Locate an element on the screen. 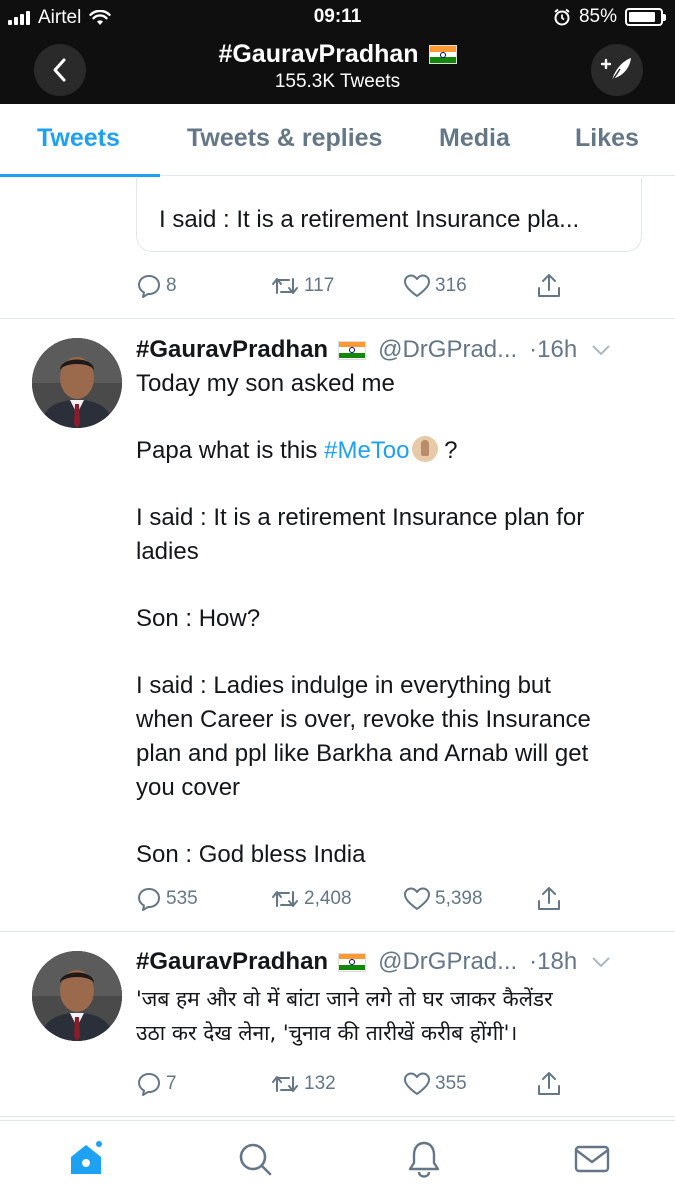 The image size is (675, 1200). tweet-header: #GauravPradhan @DrGPrad... ·16h is located at coordinates (391, 350).